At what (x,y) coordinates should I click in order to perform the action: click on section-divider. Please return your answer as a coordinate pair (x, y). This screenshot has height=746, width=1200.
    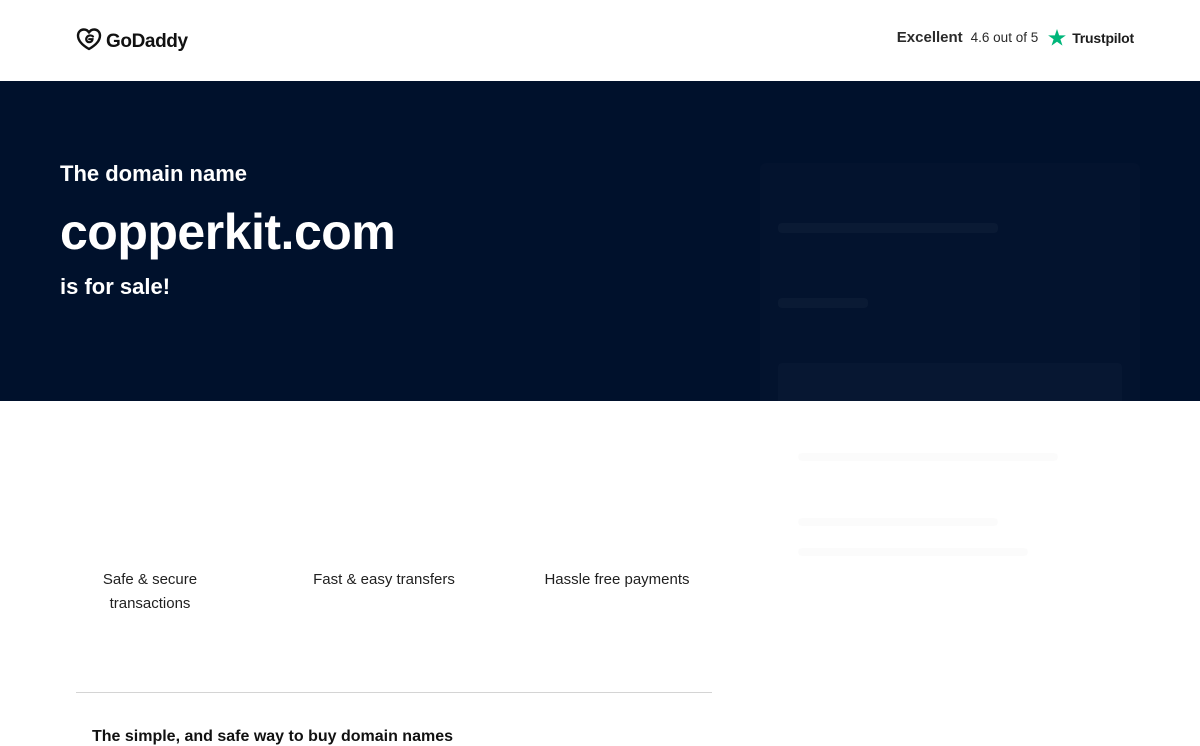
    Looking at the image, I should click on (394, 692).